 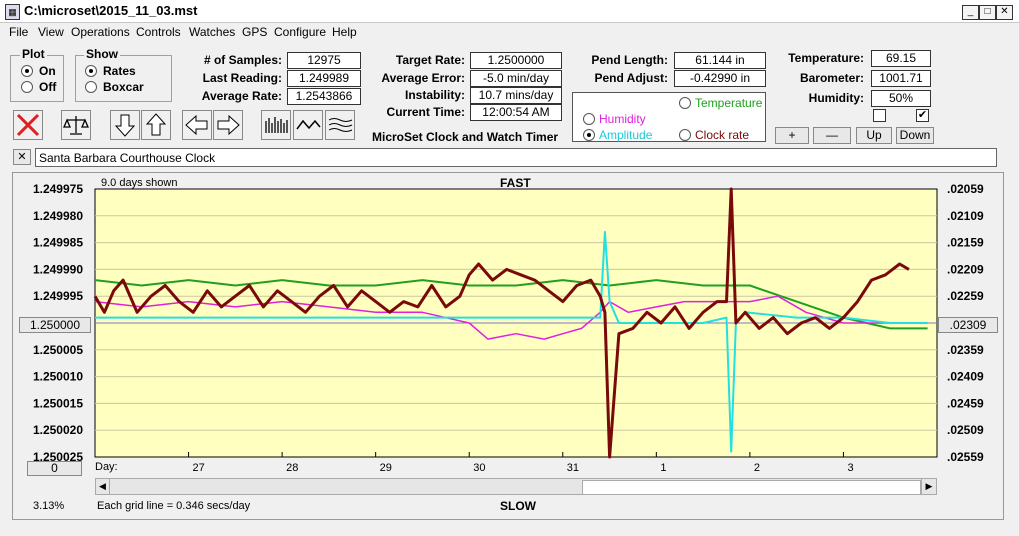 I want to click on amplitude-radio, so click(x=589, y=135).